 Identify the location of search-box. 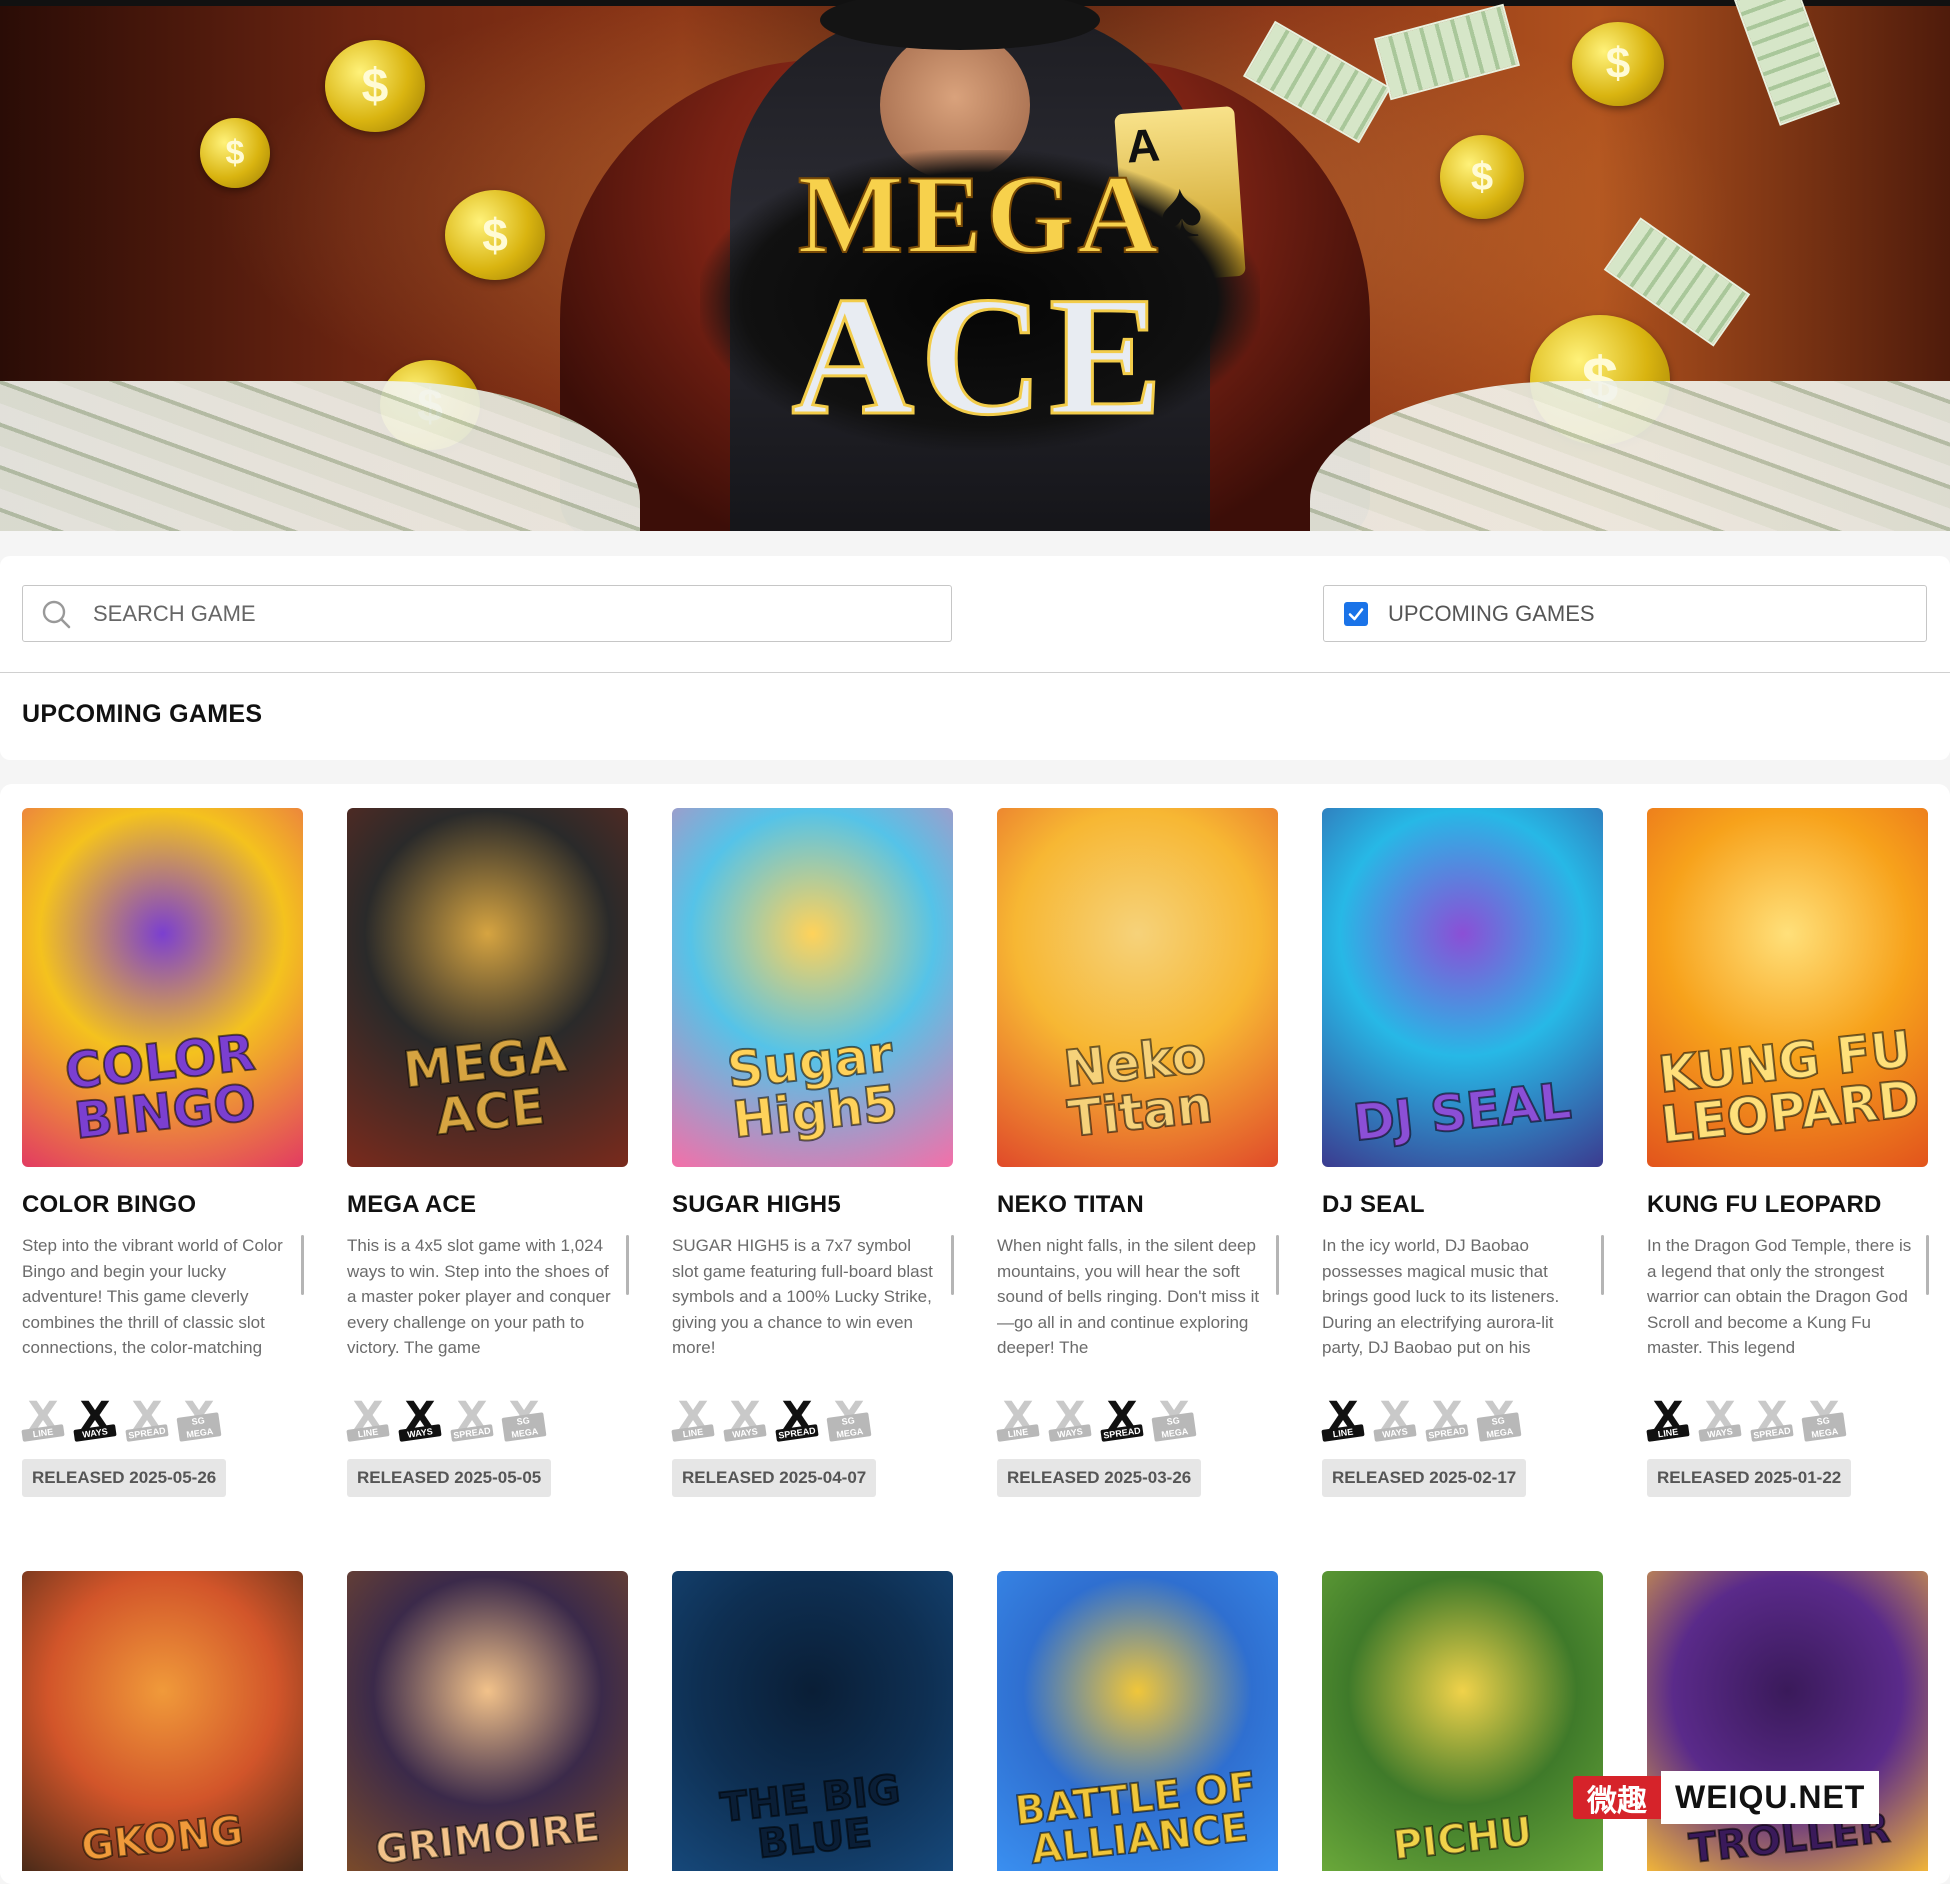
(487, 613).